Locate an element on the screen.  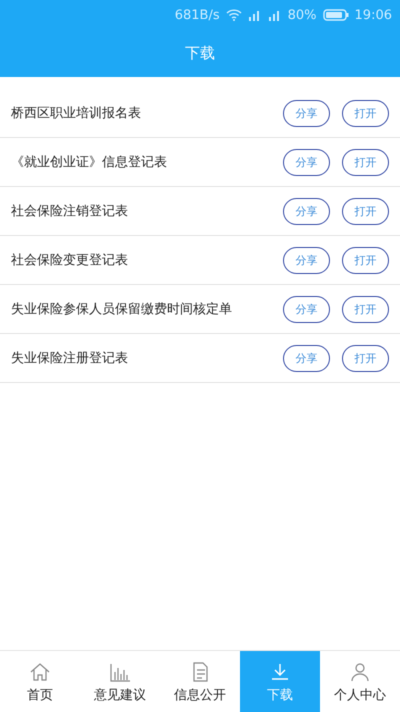
battery-level: 80% is located at coordinates (302, 15).